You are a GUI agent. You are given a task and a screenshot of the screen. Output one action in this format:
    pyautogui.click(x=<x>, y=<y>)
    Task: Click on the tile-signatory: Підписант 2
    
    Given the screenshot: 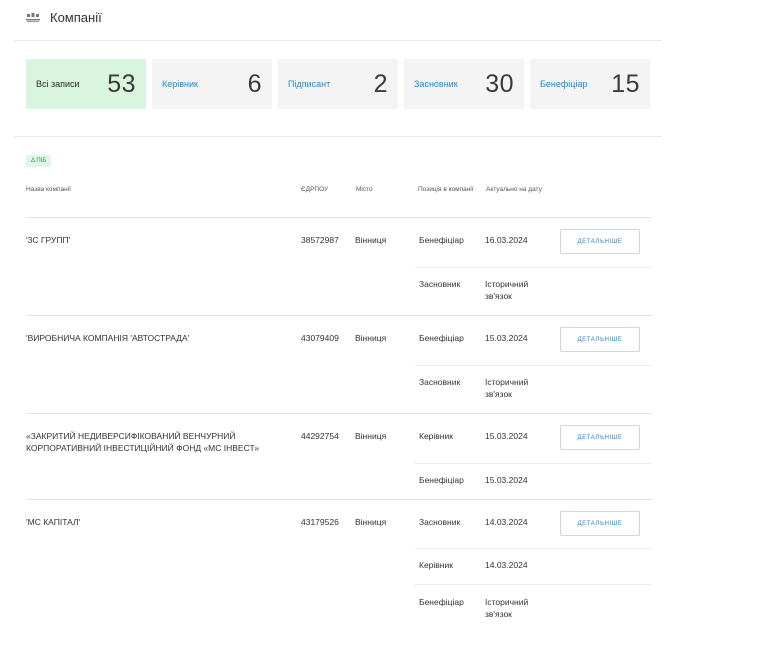 What is the action you would take?
    pyautogui.click(x=338, y=84)
    